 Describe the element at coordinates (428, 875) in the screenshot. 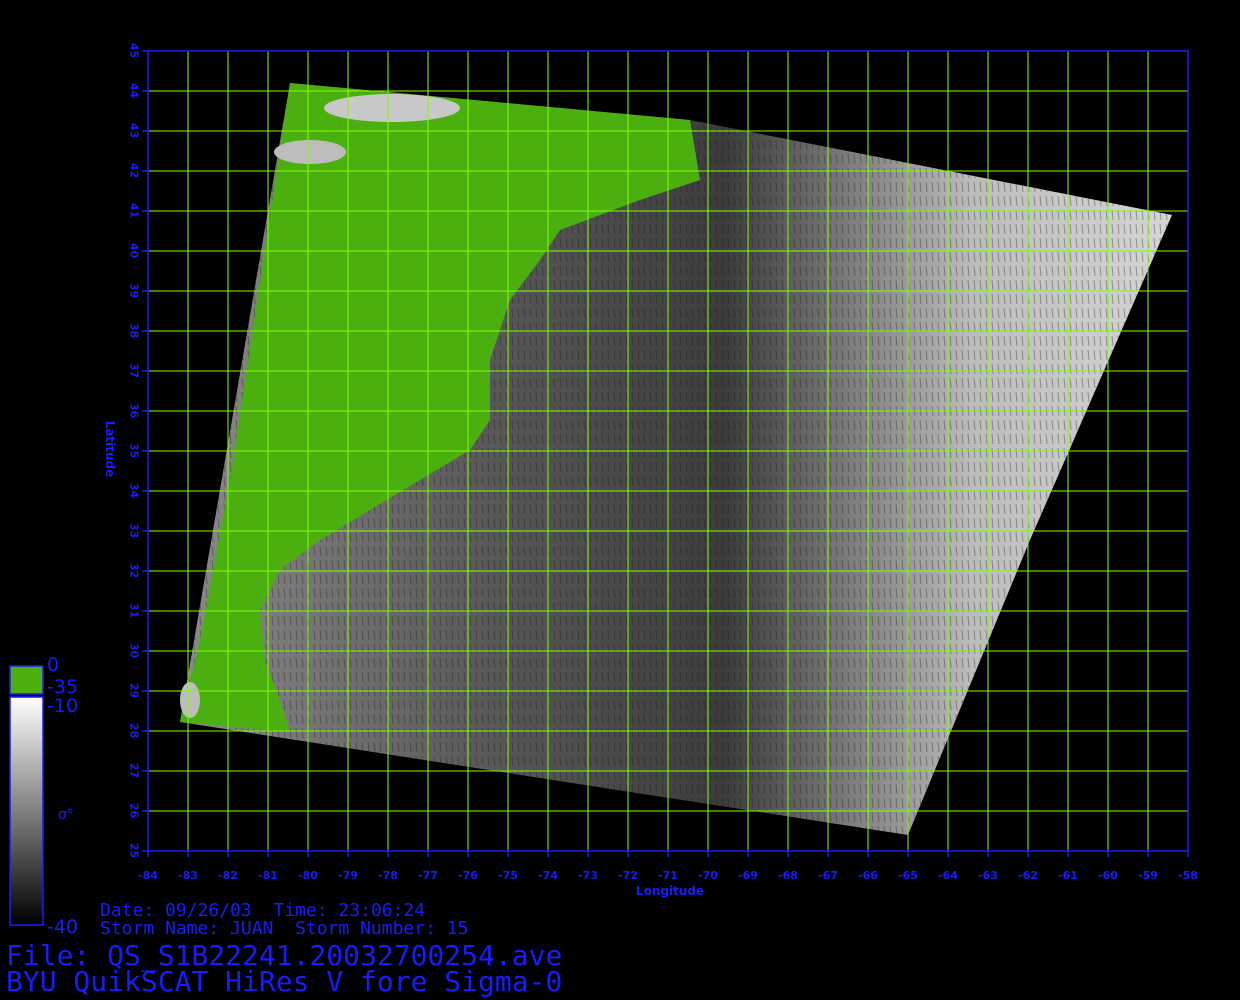

I see `x-tick-label: -77` at that location.